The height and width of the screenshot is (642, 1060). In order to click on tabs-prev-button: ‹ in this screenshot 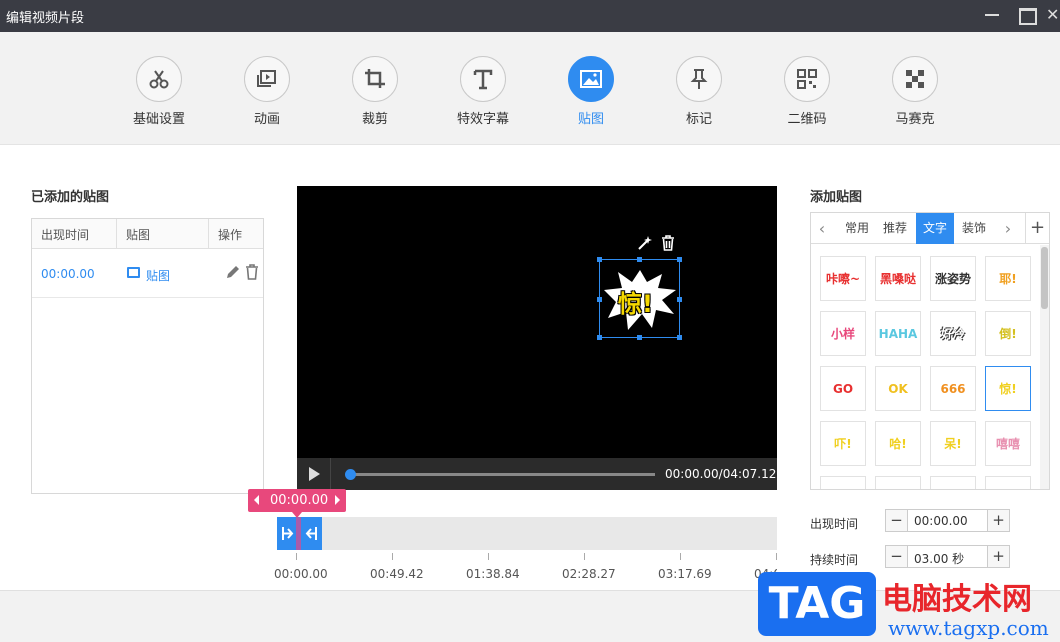, I will do `click(822, 228)`.